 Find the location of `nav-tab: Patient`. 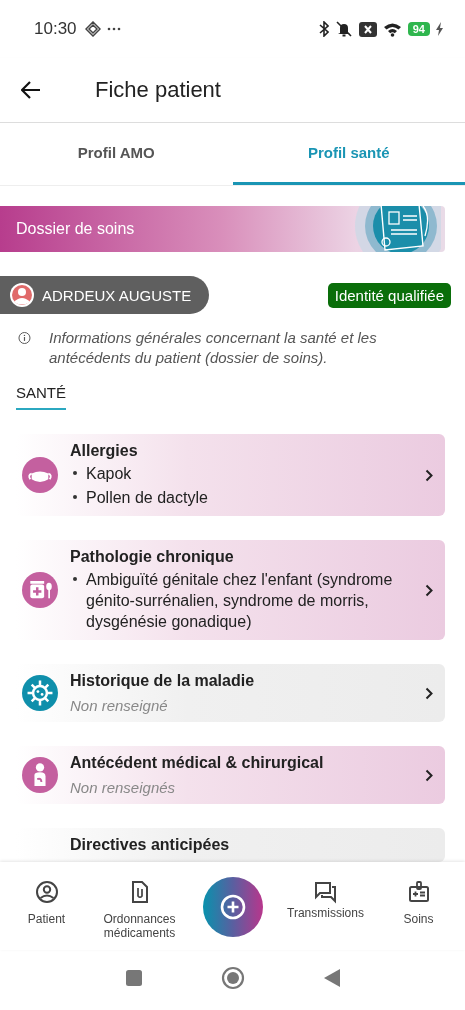

nav-tab: Patient is located at coordinates (46, 903).